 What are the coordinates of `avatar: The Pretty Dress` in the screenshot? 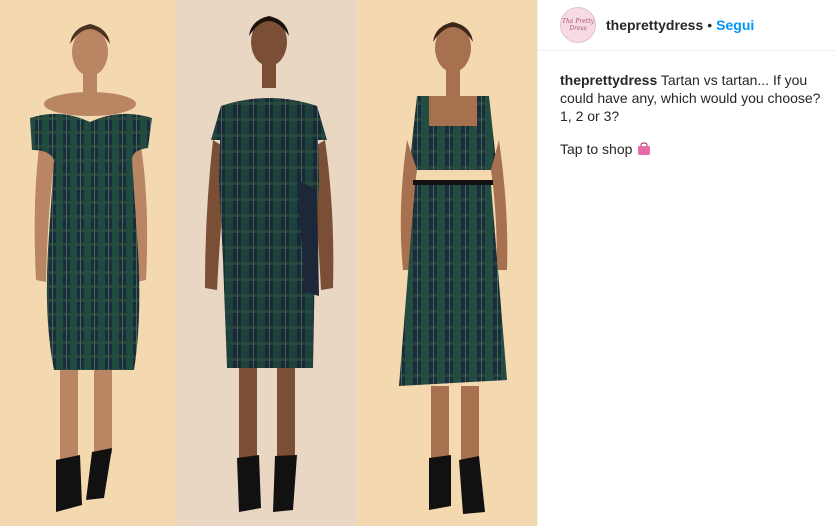 It's located at (578, 25).